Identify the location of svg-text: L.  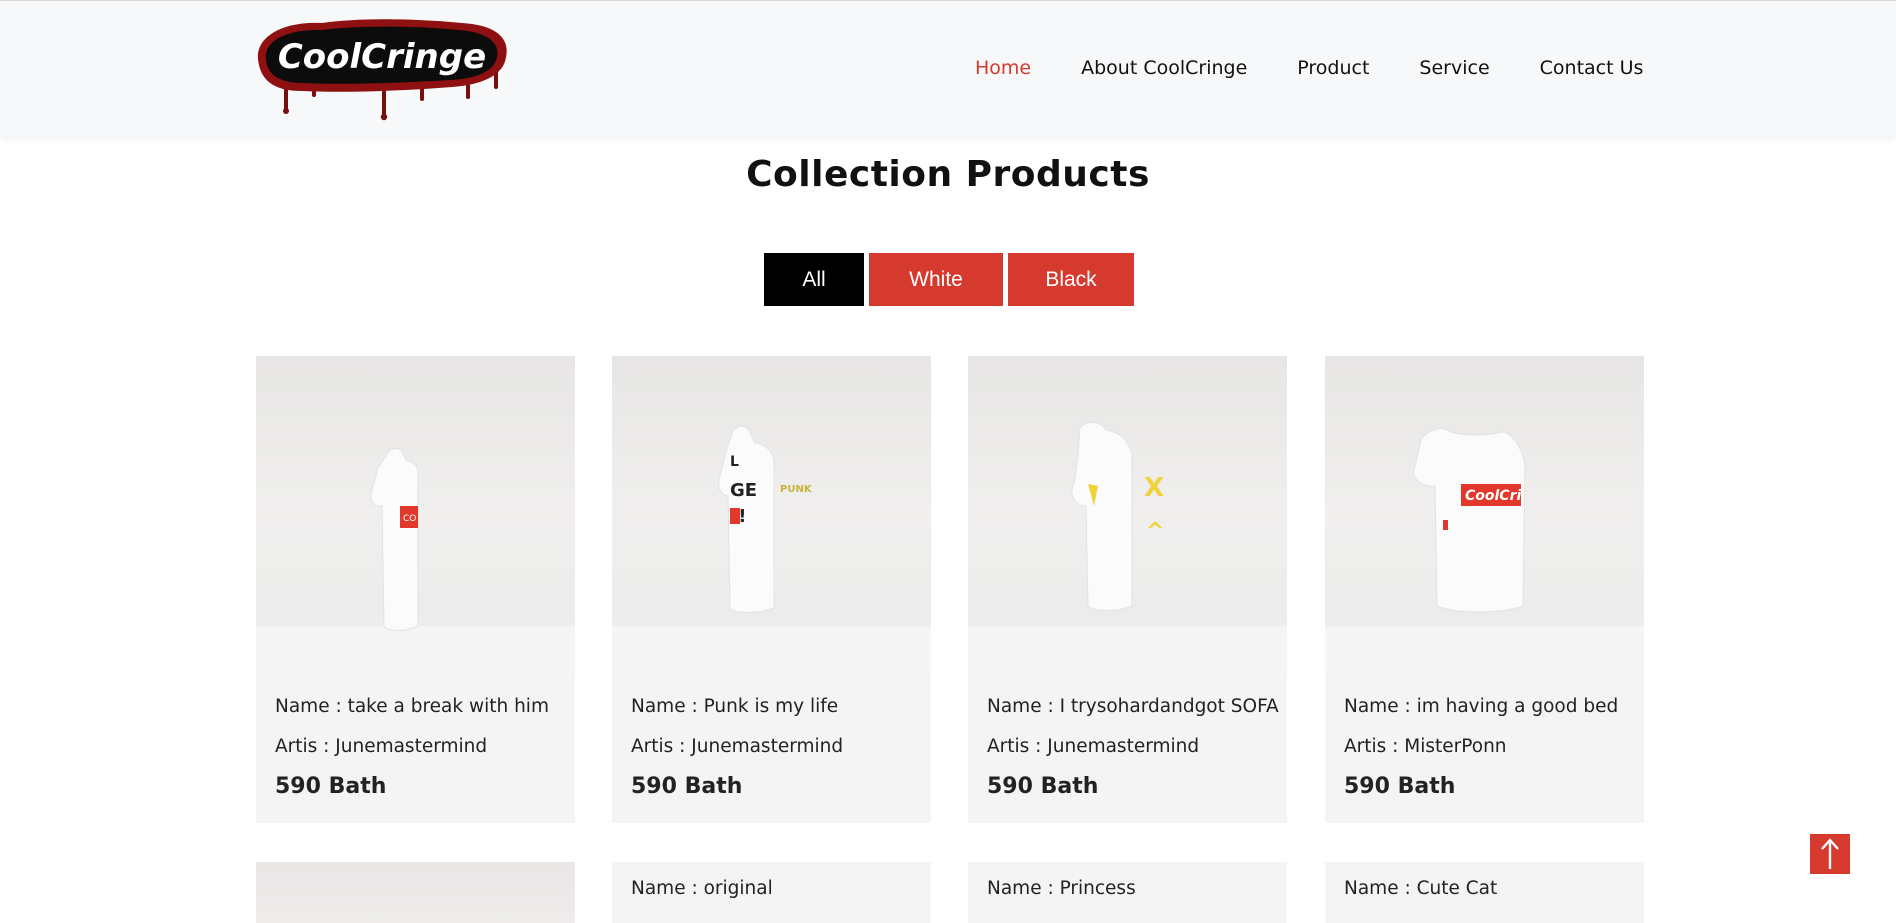
(734, 462).